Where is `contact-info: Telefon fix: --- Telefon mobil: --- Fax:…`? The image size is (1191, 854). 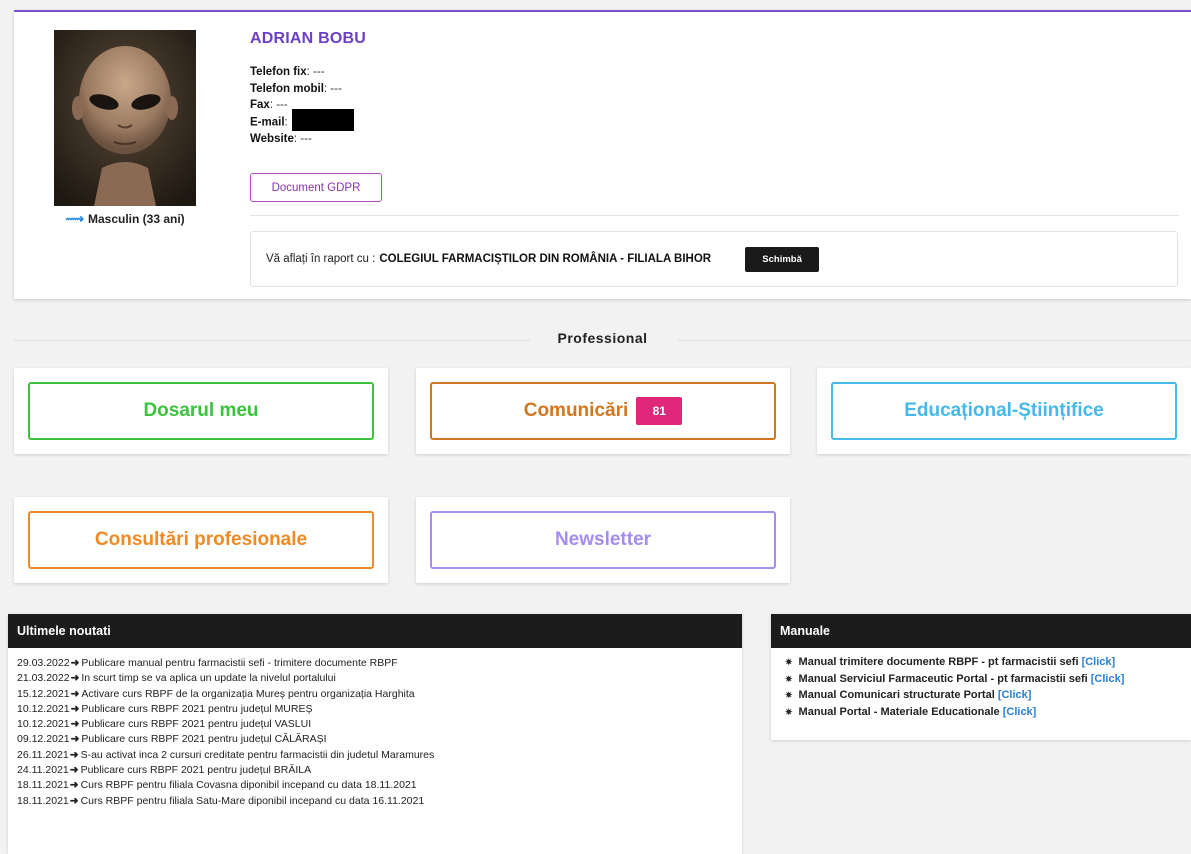 contact-info: Telefon fix: --- Telefon mobil: --- Fax:… is located at coordinates (302, 105).